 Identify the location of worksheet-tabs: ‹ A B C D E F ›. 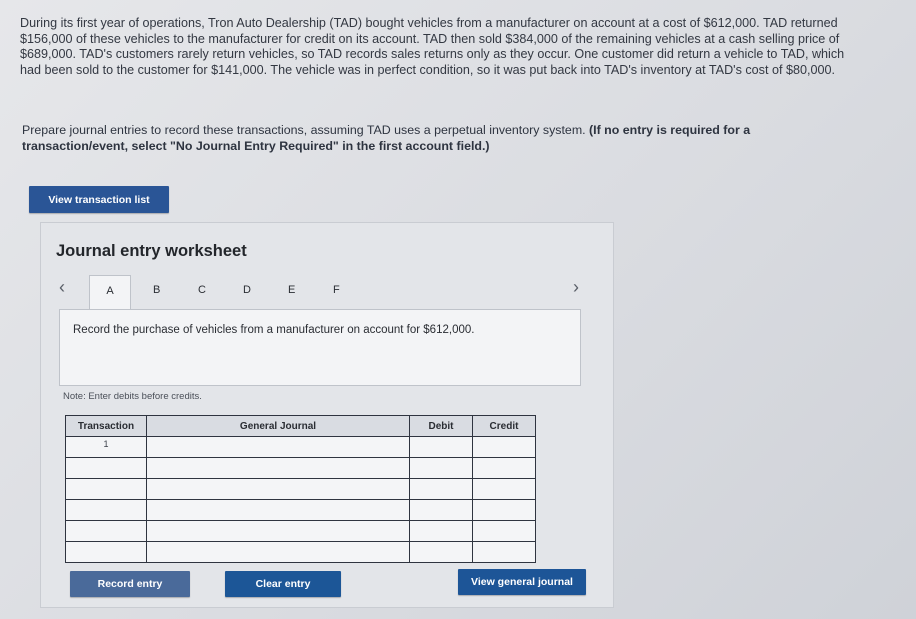
(328, 292).